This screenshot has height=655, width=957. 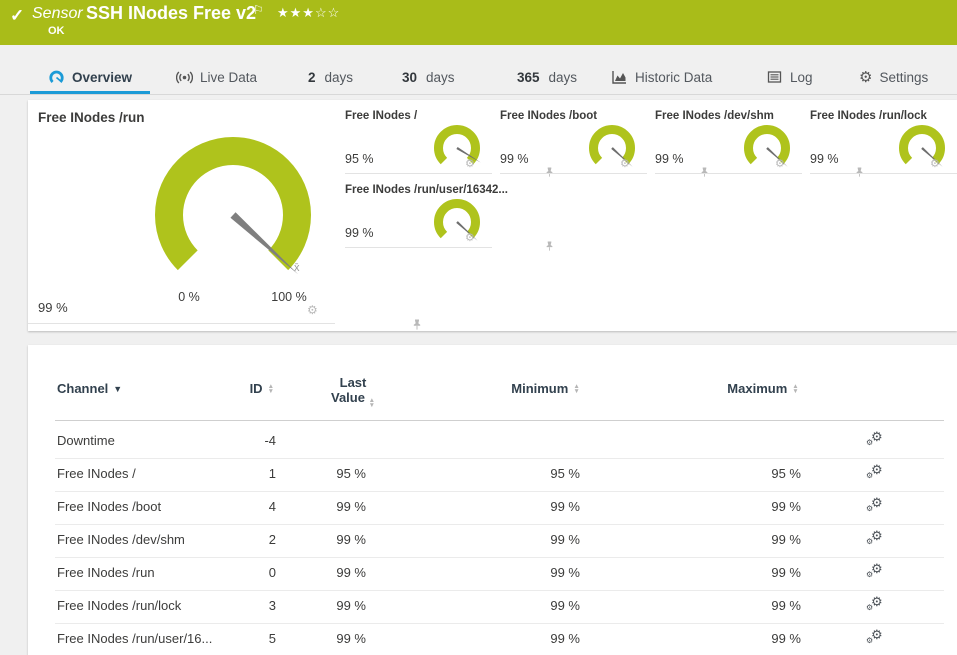 What do you see at coordinates (540, 388) in the screenshot?
I see `column-label: Minimum` at bounding box center [540, 388].